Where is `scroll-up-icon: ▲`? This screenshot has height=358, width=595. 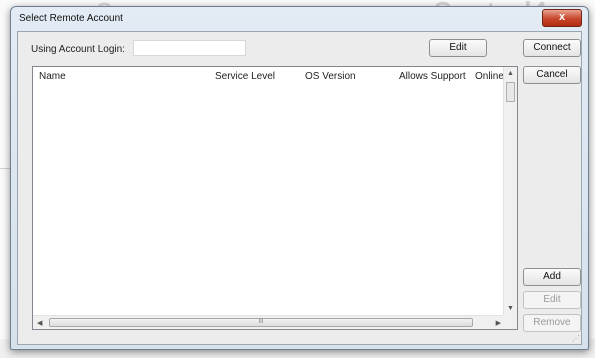
scroll-up-icon: ▲ is located at coordinates (510, 73).